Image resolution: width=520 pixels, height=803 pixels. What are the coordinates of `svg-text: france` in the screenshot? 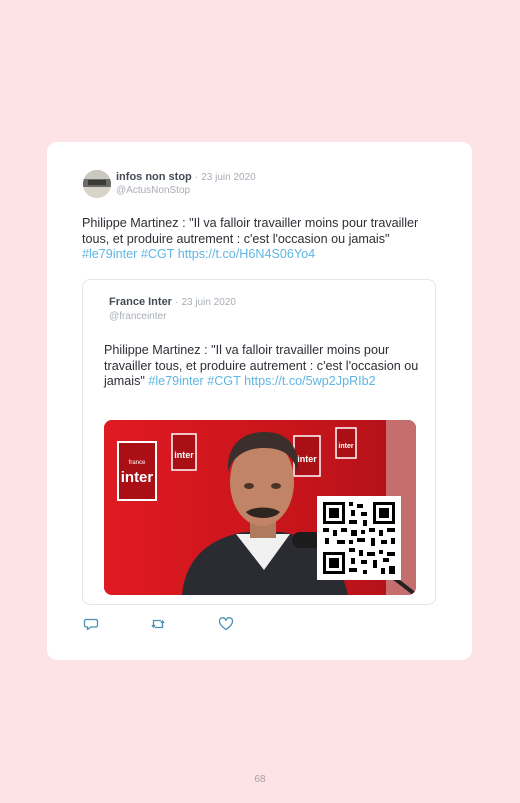 It's located at (137, 463).